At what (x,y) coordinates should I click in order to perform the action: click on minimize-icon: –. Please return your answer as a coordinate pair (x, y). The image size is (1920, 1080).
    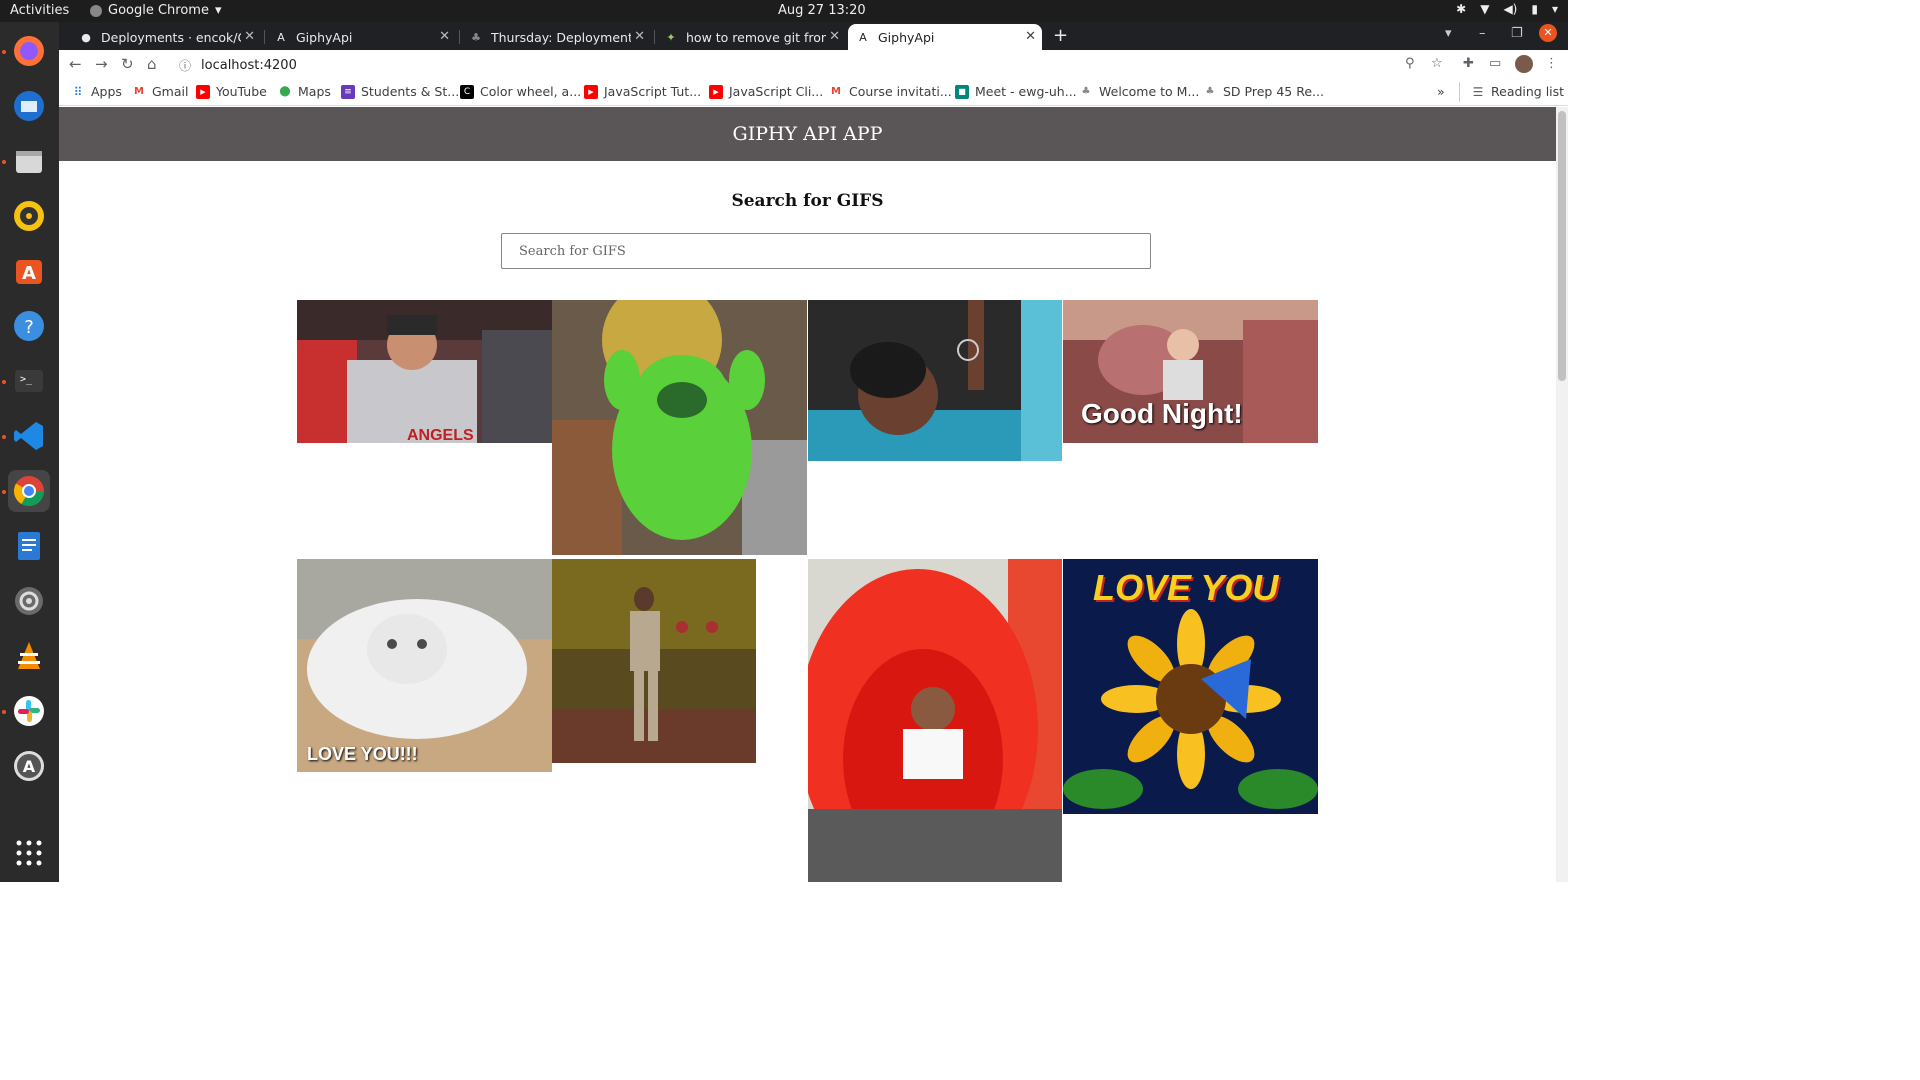
    Looking at the image, I should click on (1482, 33).